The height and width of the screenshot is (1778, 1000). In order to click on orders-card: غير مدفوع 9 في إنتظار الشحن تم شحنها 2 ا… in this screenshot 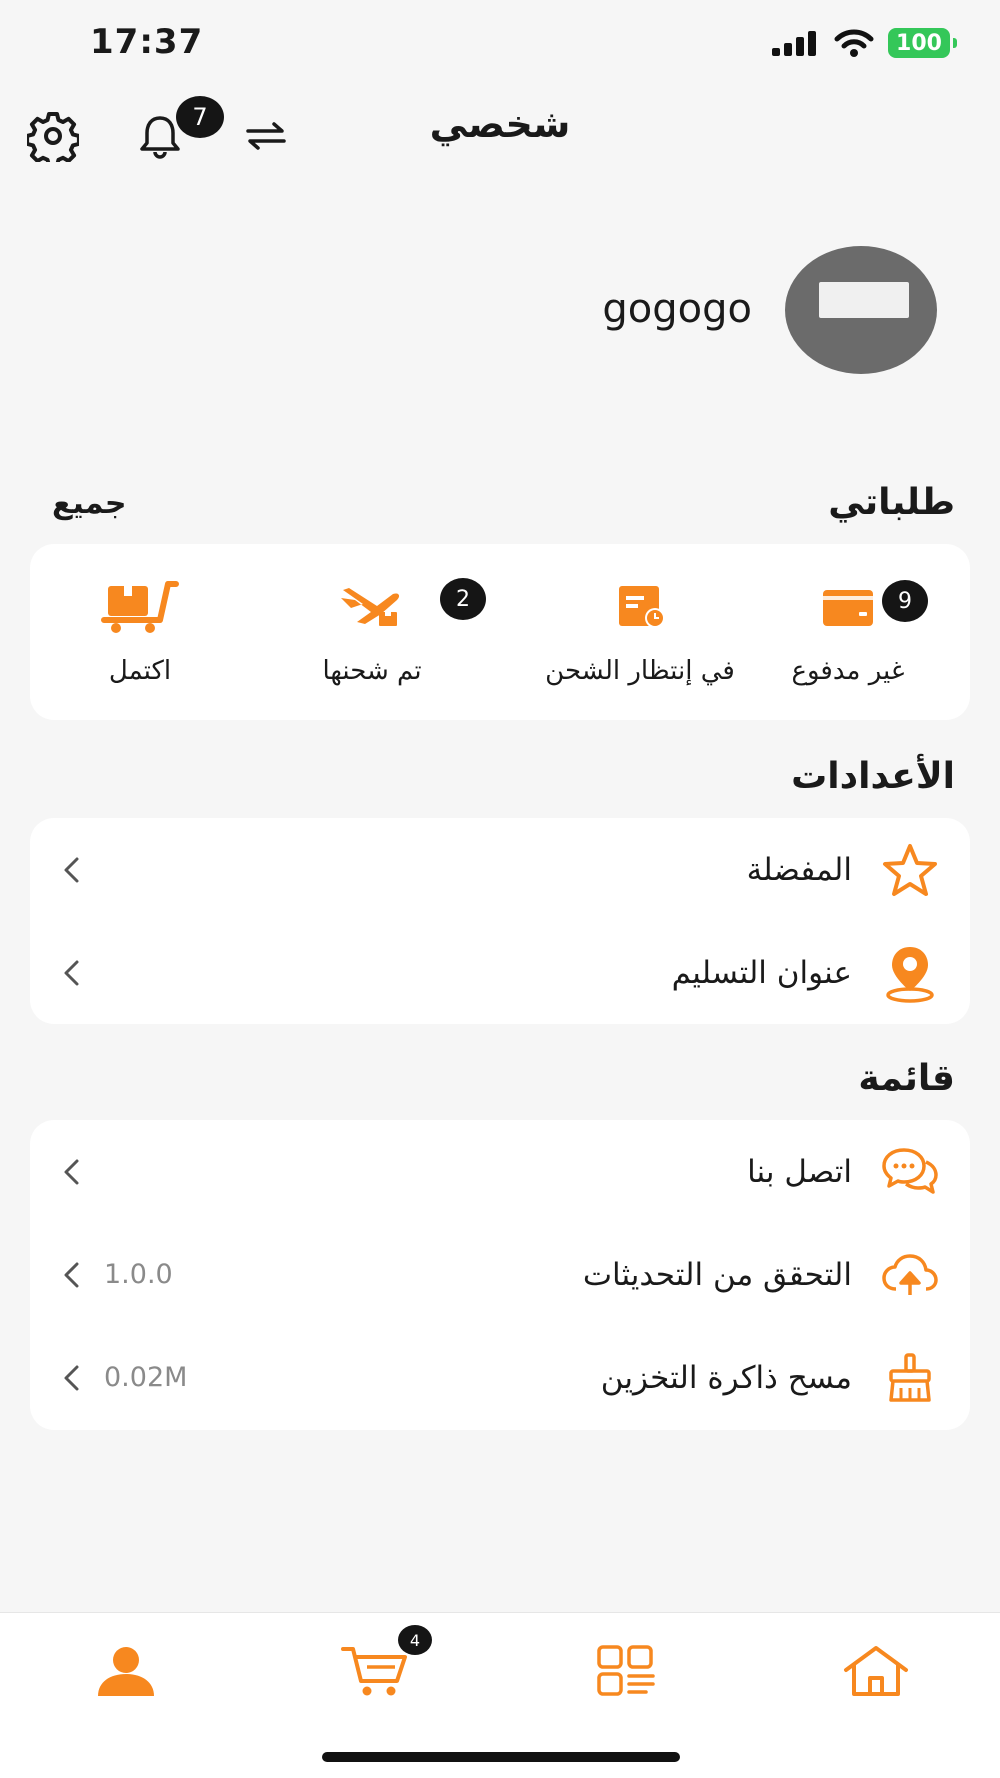, I will do `click(500, 632)`.